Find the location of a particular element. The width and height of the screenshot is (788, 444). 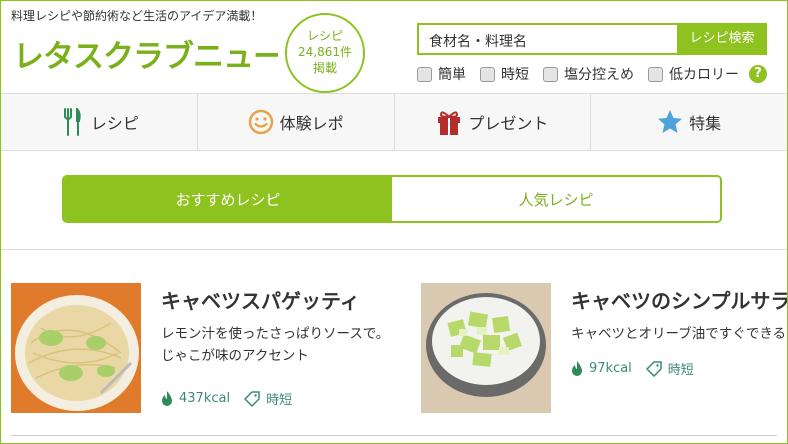

filter-low-calorie: 低カロリー is located at coordinates (693, 74).